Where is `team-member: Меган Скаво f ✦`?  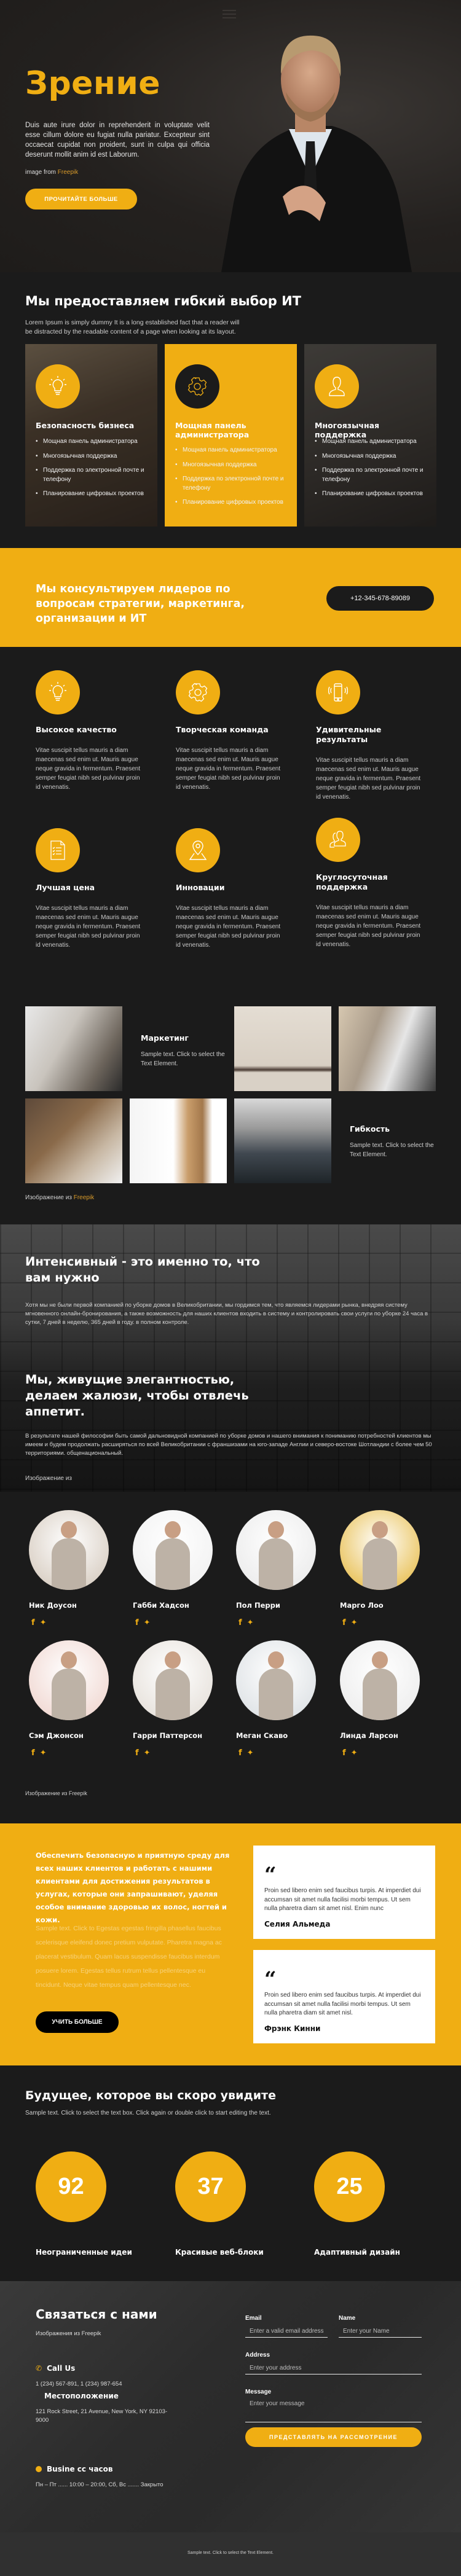
team-member: Меган Скаво f ✦ is located at coordinates (282, 1699).